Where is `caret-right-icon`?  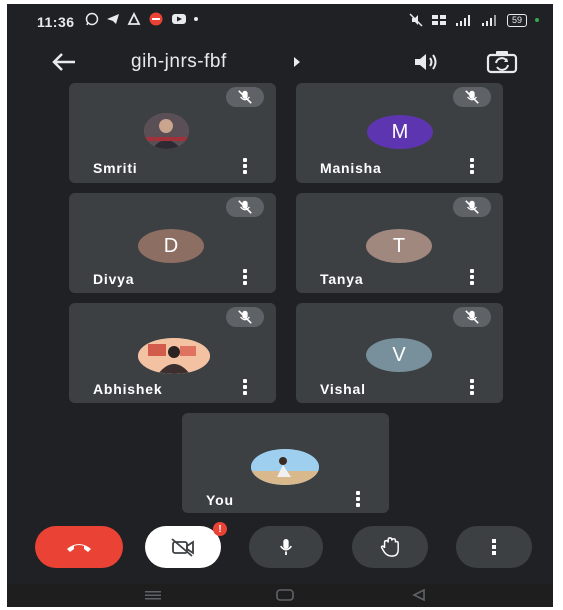 caret-right-icon is located at coordinates (297, 62).